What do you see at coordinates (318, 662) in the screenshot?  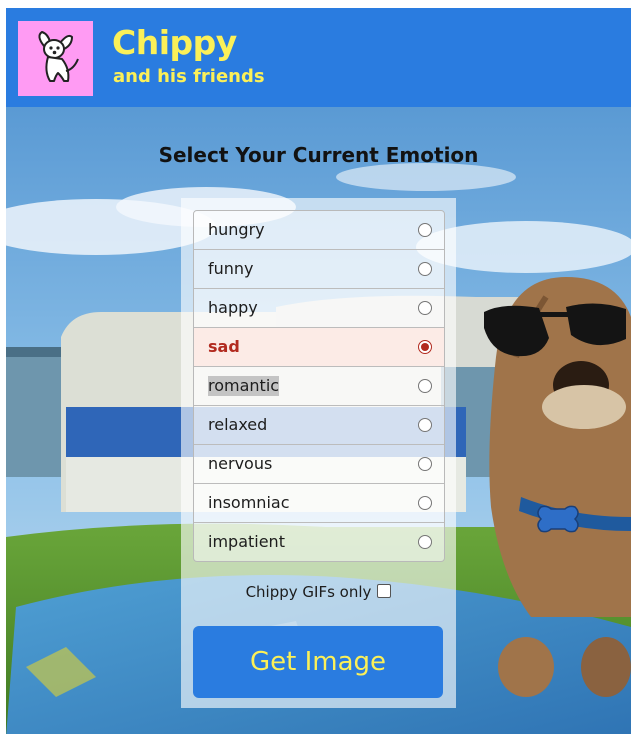 I see `get-image-button: Get Image` at bounding box center [318, 662].